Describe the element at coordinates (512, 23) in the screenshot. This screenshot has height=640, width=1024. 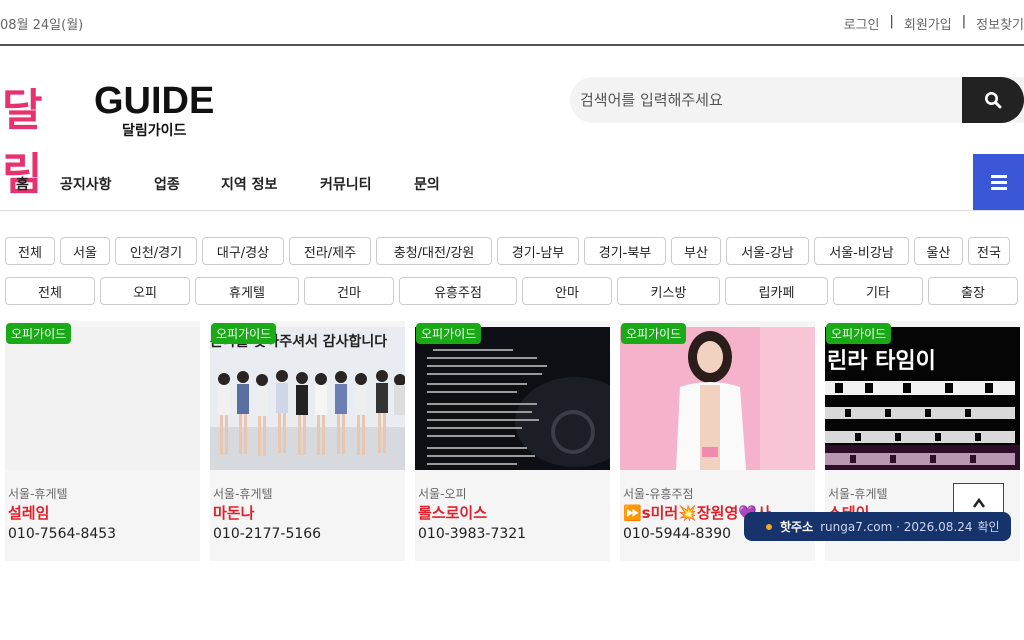
I see `top-bar: 08월 24일(월) 로그인 | 회원가입 | 정보찾기` at that location.